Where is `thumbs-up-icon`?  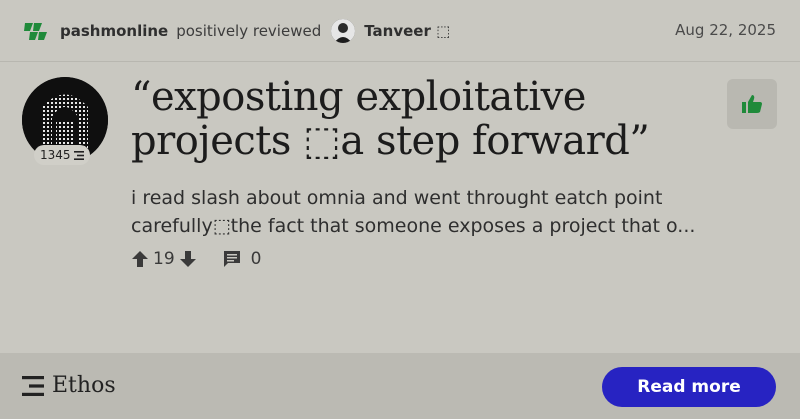
thumbs-up-icon is located at coordinates (752, 104).